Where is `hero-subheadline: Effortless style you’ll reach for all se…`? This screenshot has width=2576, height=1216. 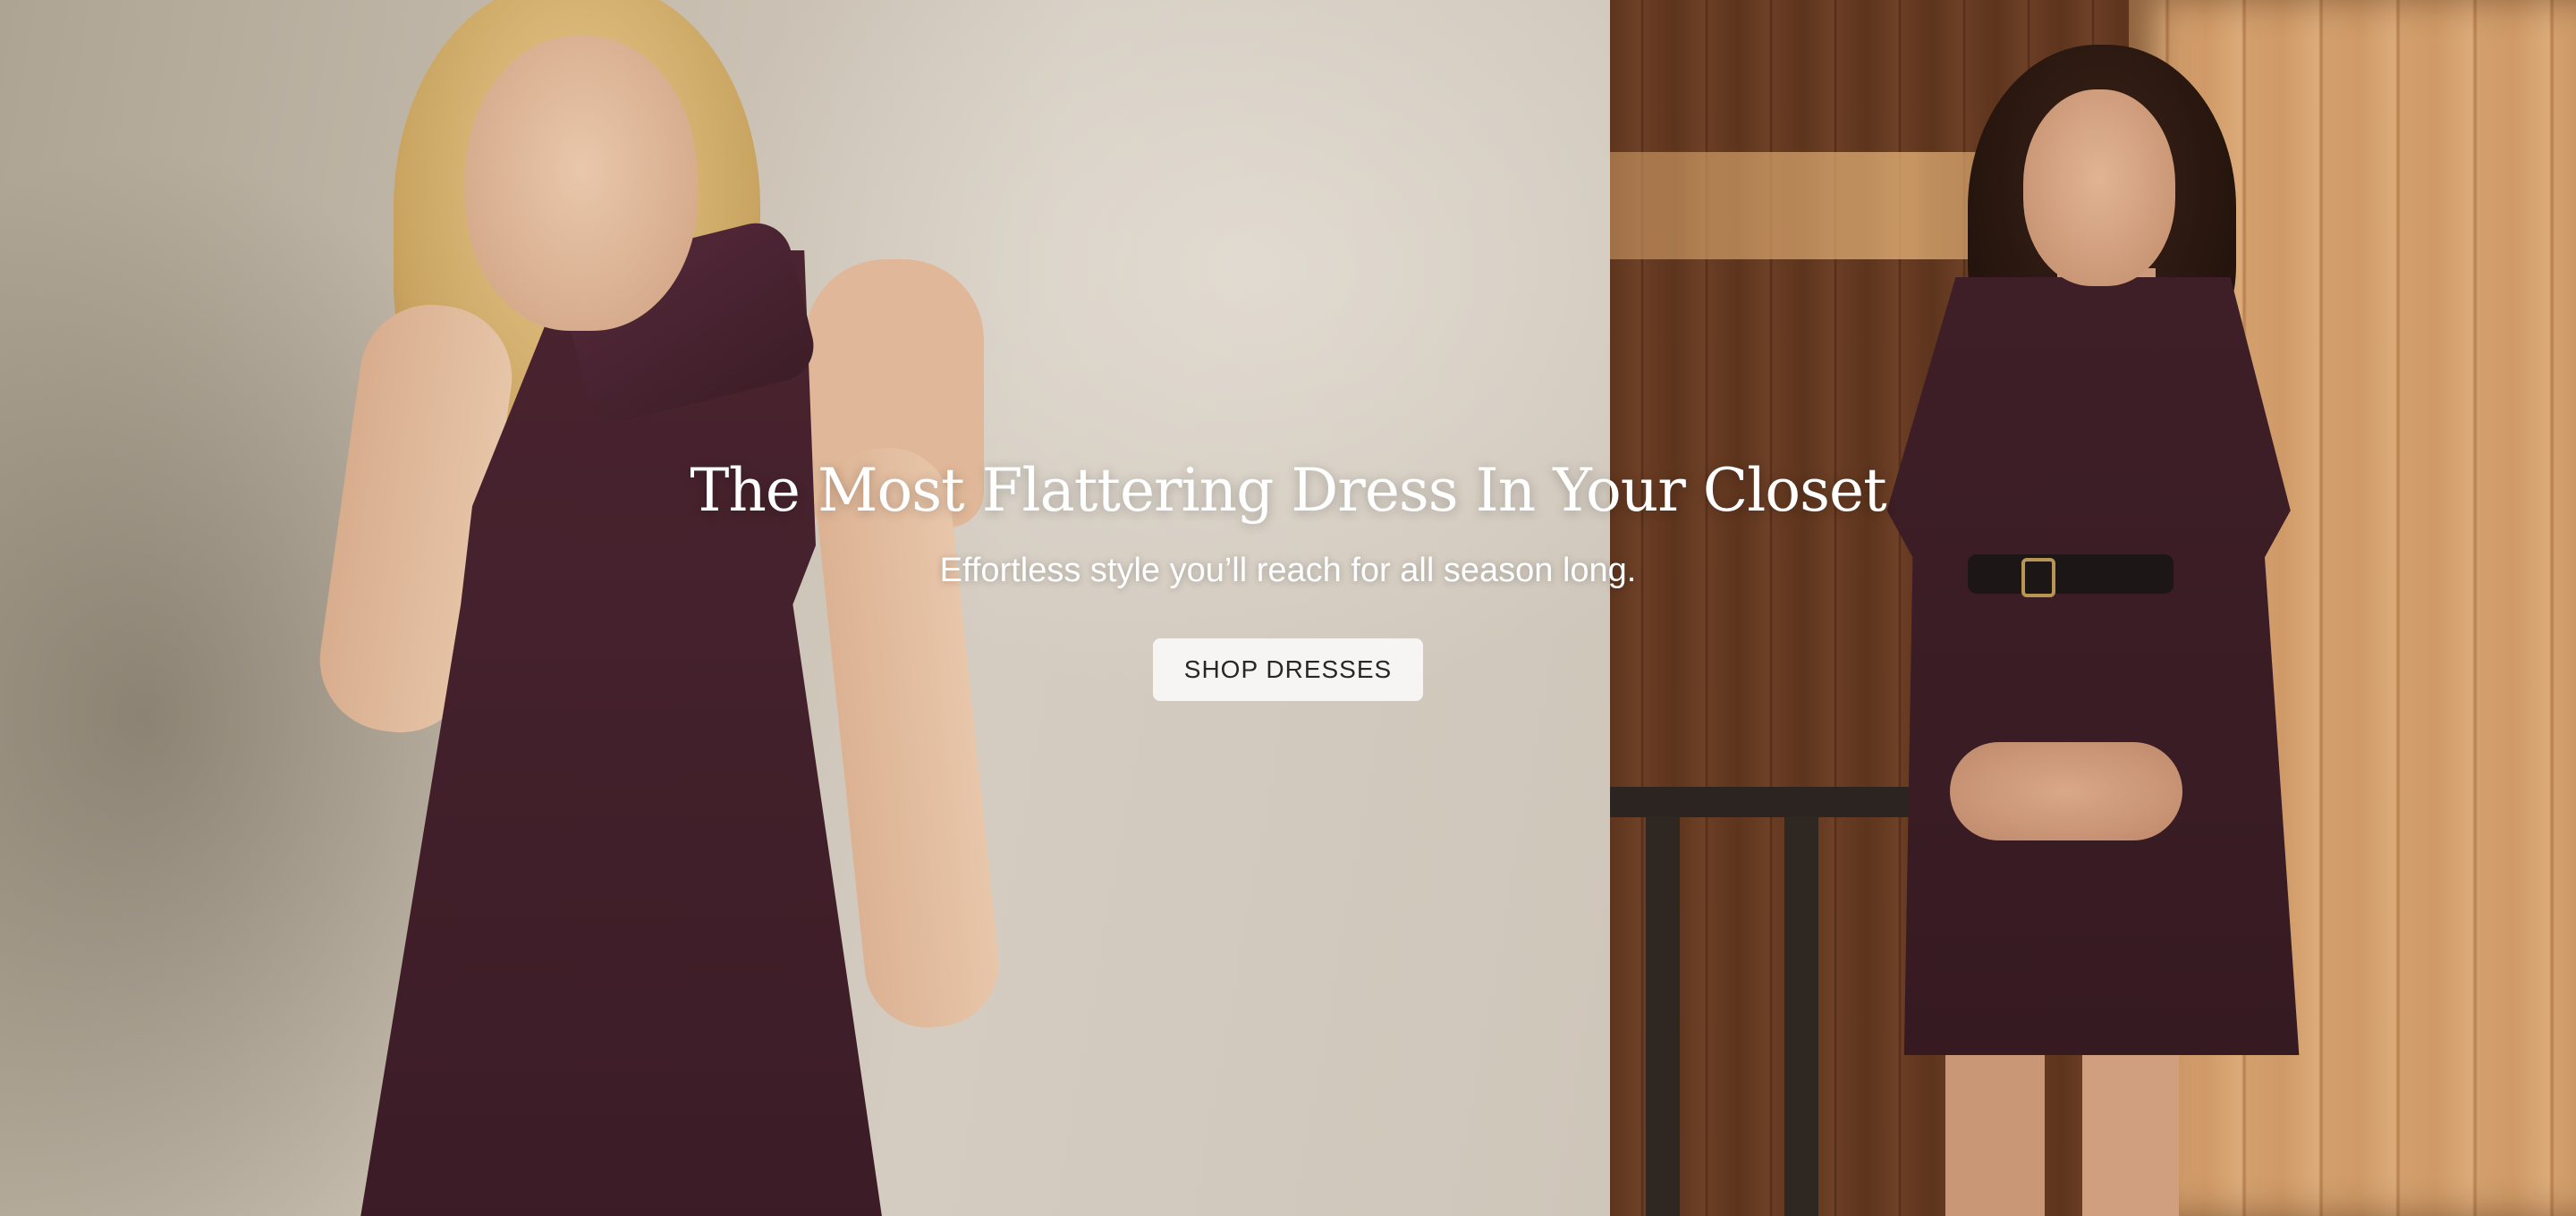
hero-subheadline: Effortless style you’ll reach for all se… is located at coordinates (1288, 571).